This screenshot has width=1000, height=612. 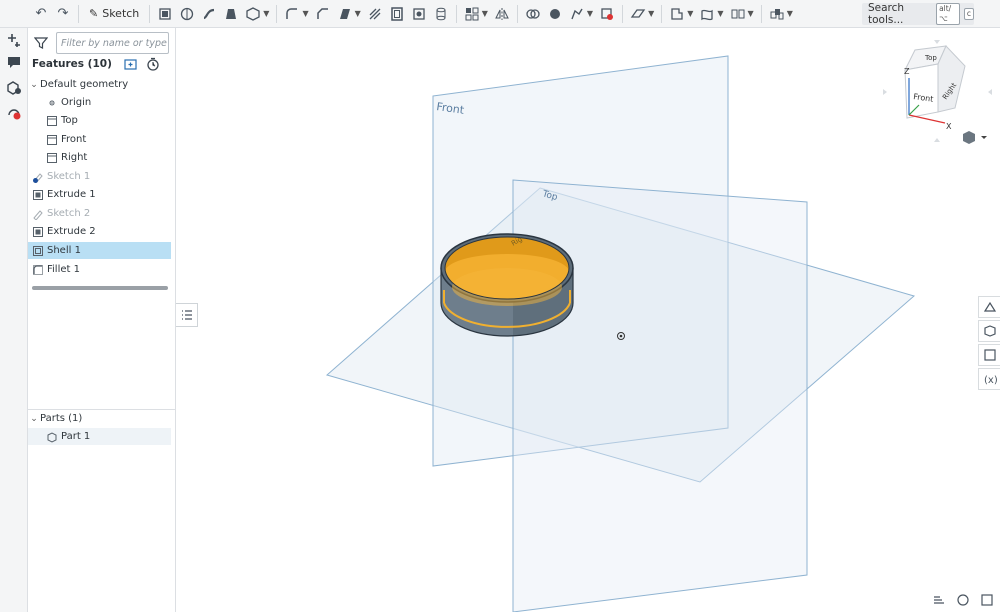 I want to click on rollback-bar, so click(x=100, y=288).